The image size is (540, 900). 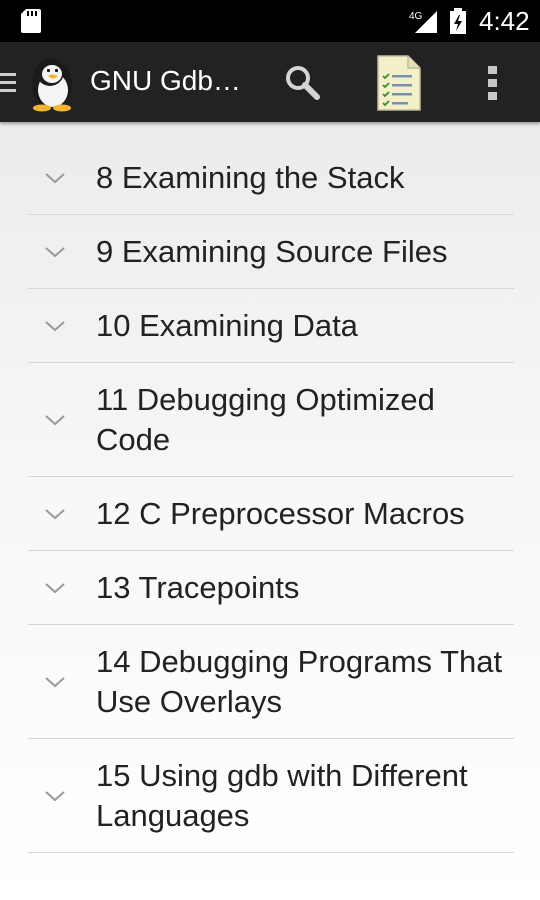 What do you see at coordinates (198, 587) in the screenshot?
I see `chapter-title: 13 Tracepoints` at bounding box center [198, 587].